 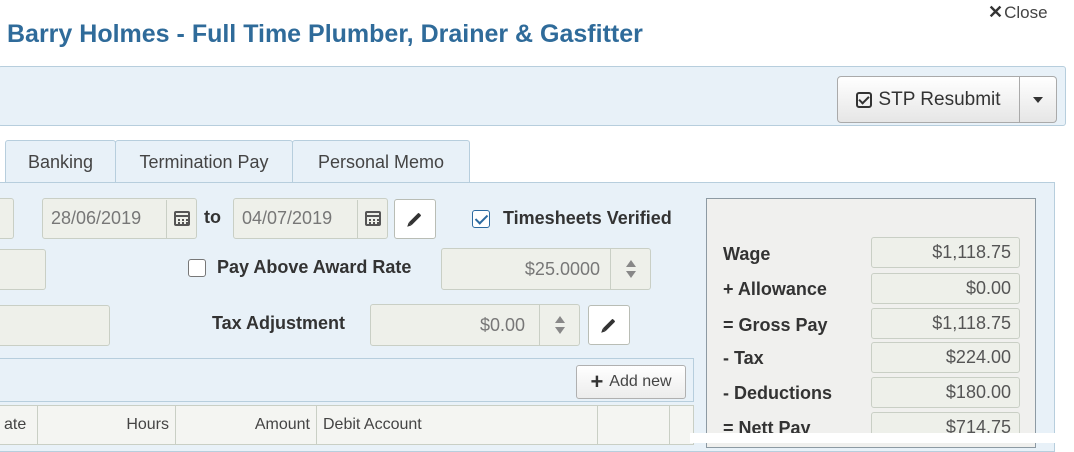 What do you see at coordinates (1026, 12) in the screenshot?
I see `close-label: Close` at bounding box center [1026, 12].